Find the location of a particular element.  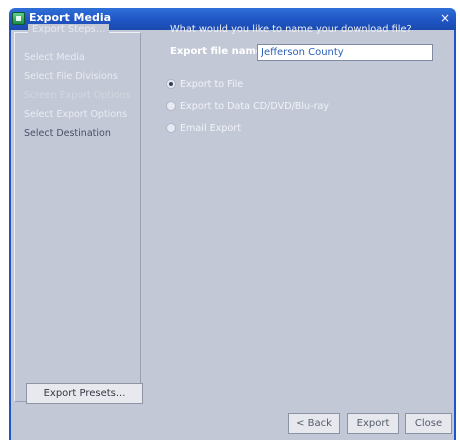

export-button: Export is located at coordinates (373, 423).